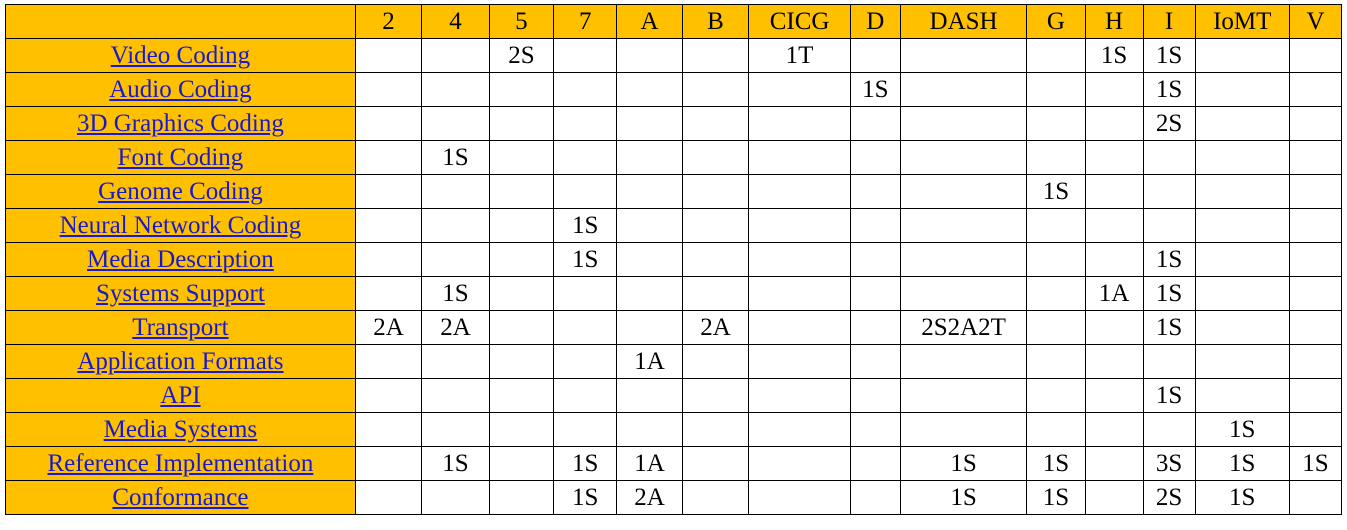 Image resolution: width=1347 pixels, height=530 pixels. What do you see at coordinates (674, 123) in the screenshot?
I see `table-row: 3D Graphics Coding 2S` at bounding box center [674, 123].